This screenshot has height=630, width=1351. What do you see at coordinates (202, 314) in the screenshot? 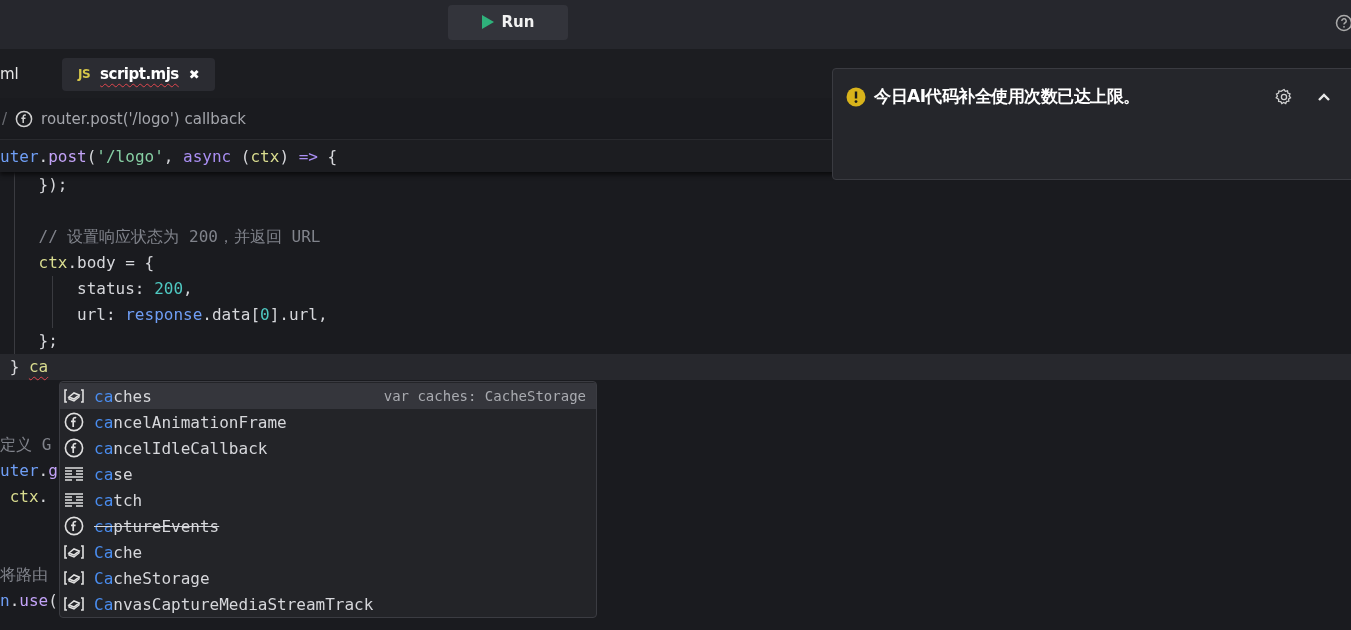
I see `code-line: url: response.data[0].url,` at bounding box center [202, 314].